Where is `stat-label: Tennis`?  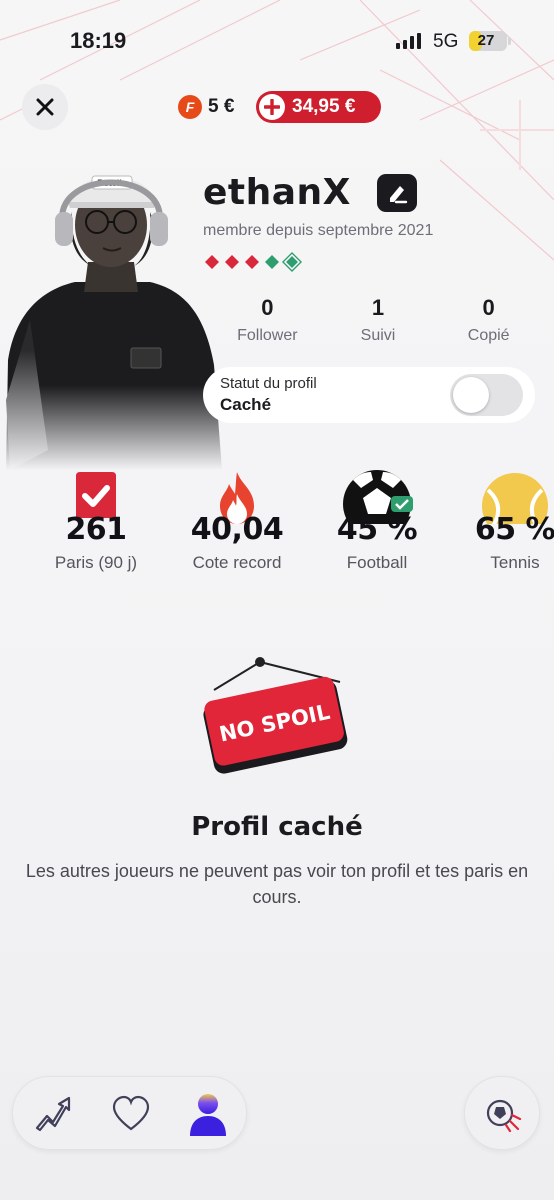 stat-label: Tennis is located at coordinates (515, 562).